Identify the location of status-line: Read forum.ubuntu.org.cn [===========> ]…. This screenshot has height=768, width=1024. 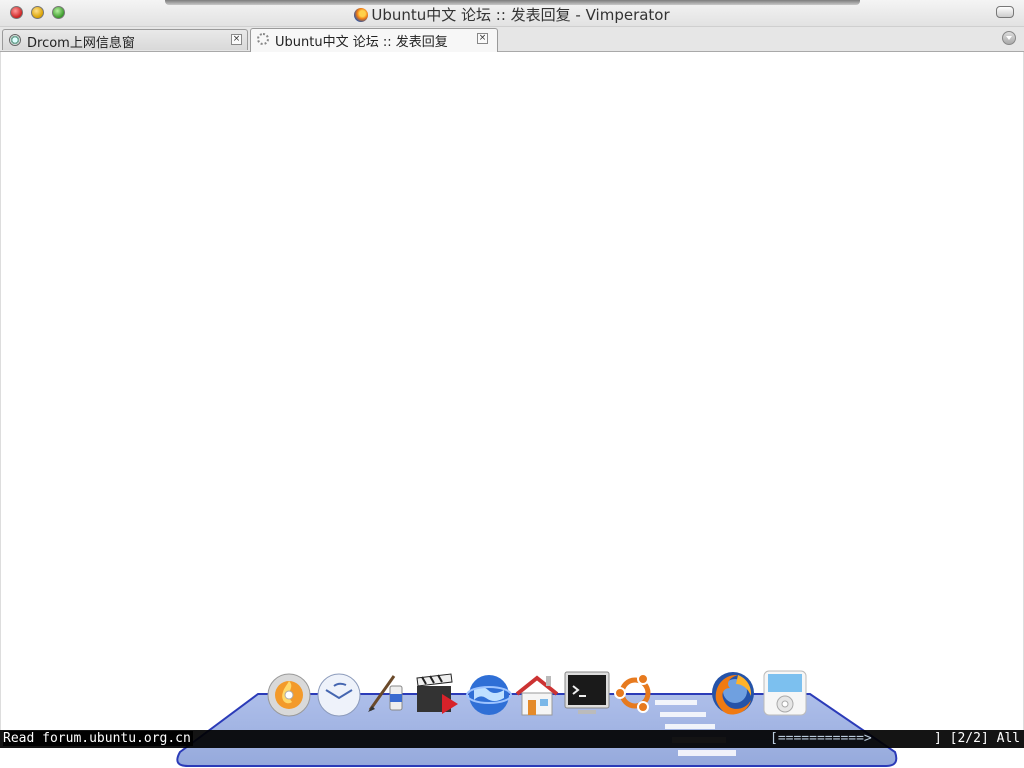
(512, 739).